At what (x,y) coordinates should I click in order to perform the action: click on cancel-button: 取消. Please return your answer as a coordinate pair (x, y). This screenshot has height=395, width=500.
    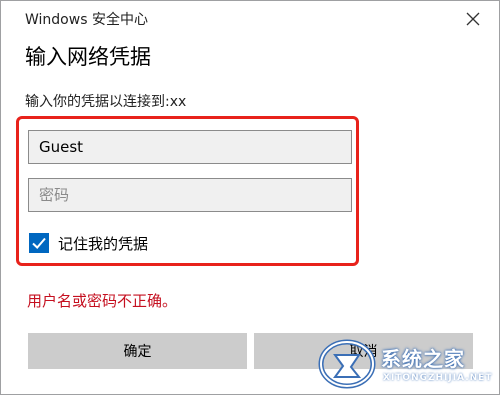
    Looking at the image, I should click on (363, 351).